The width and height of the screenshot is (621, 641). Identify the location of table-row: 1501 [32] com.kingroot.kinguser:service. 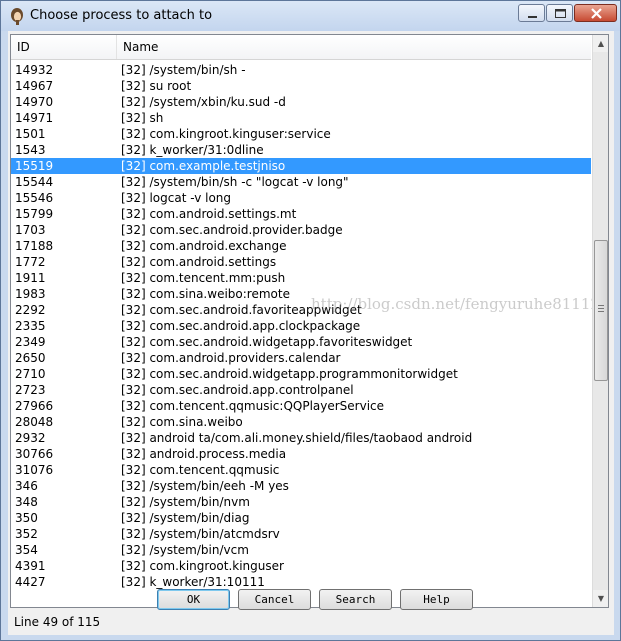
(301, 134).